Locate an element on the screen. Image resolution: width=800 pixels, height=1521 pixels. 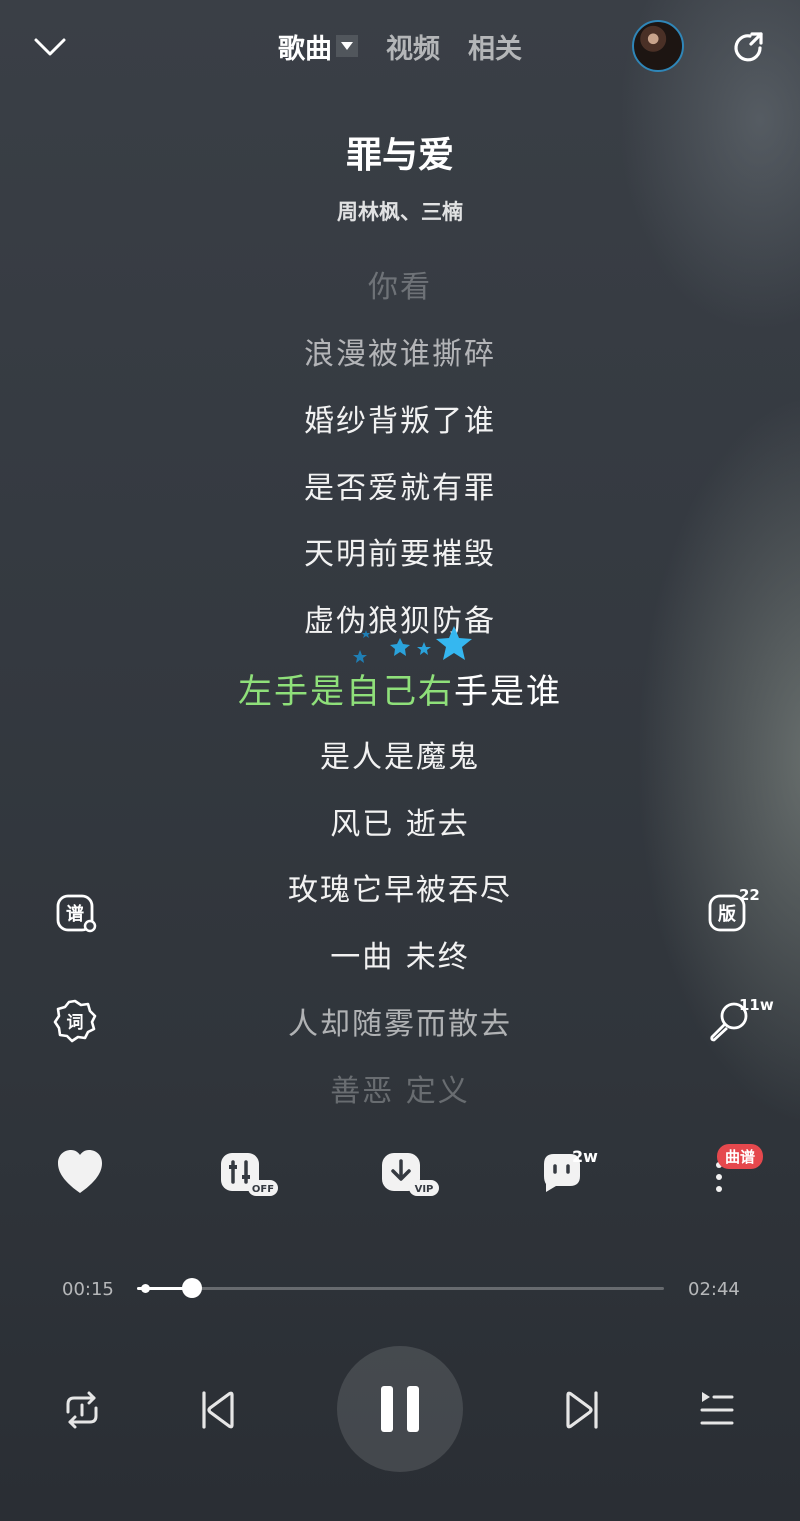
share-icon is located at coordinates (749, 47).